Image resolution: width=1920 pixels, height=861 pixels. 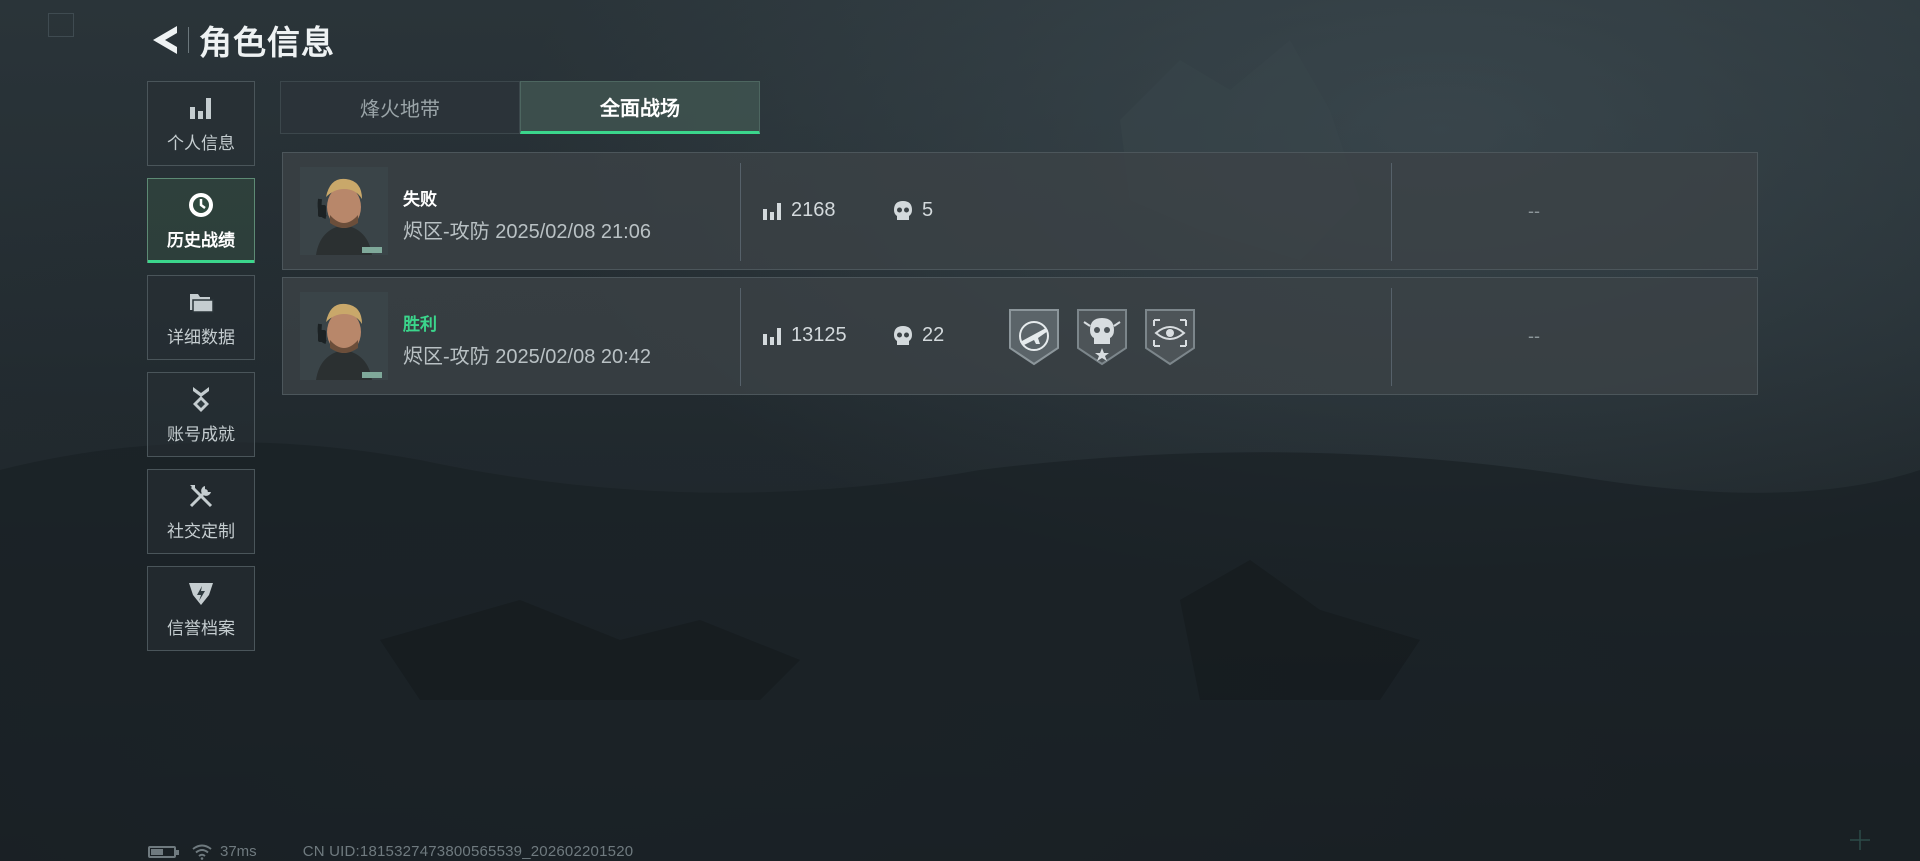 I want to click on mode-tabs: 烽火地带 全面战场, so click(x=520, y=107).